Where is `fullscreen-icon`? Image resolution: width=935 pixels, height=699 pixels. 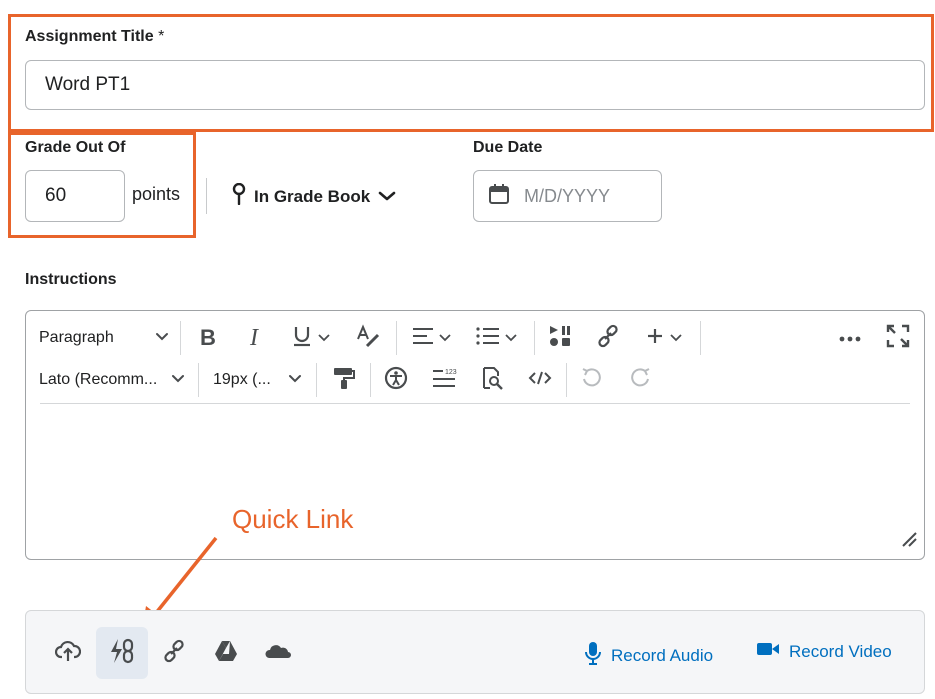
fullscreen-icon is located at coordinates (898, 338).